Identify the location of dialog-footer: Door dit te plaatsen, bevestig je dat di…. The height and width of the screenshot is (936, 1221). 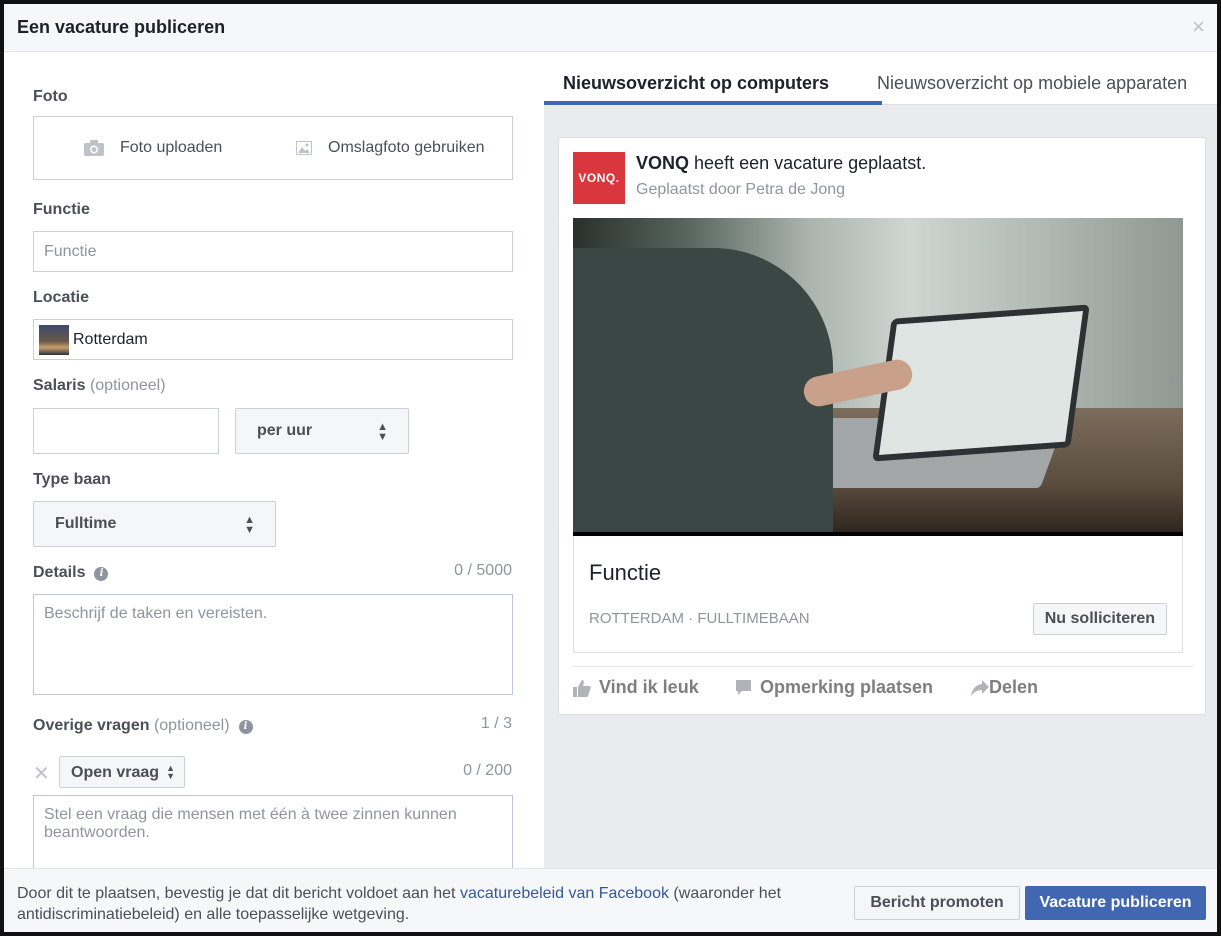
(610, 900).